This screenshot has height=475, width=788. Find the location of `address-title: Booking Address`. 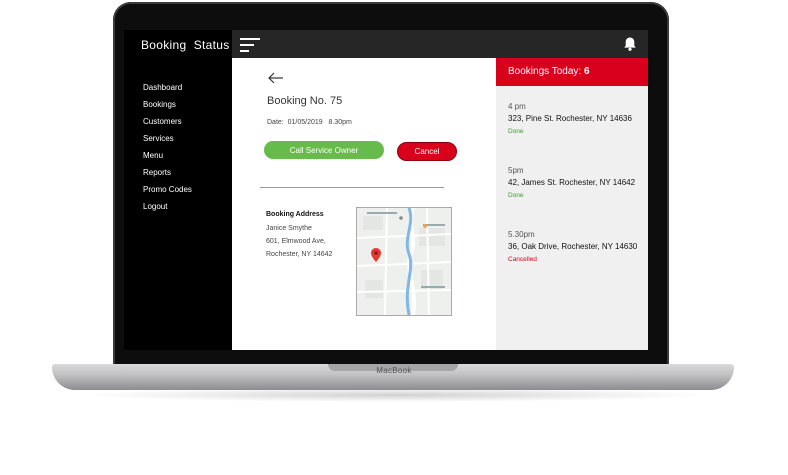

address-title: Booking Address is located at coordinates (295, 214).